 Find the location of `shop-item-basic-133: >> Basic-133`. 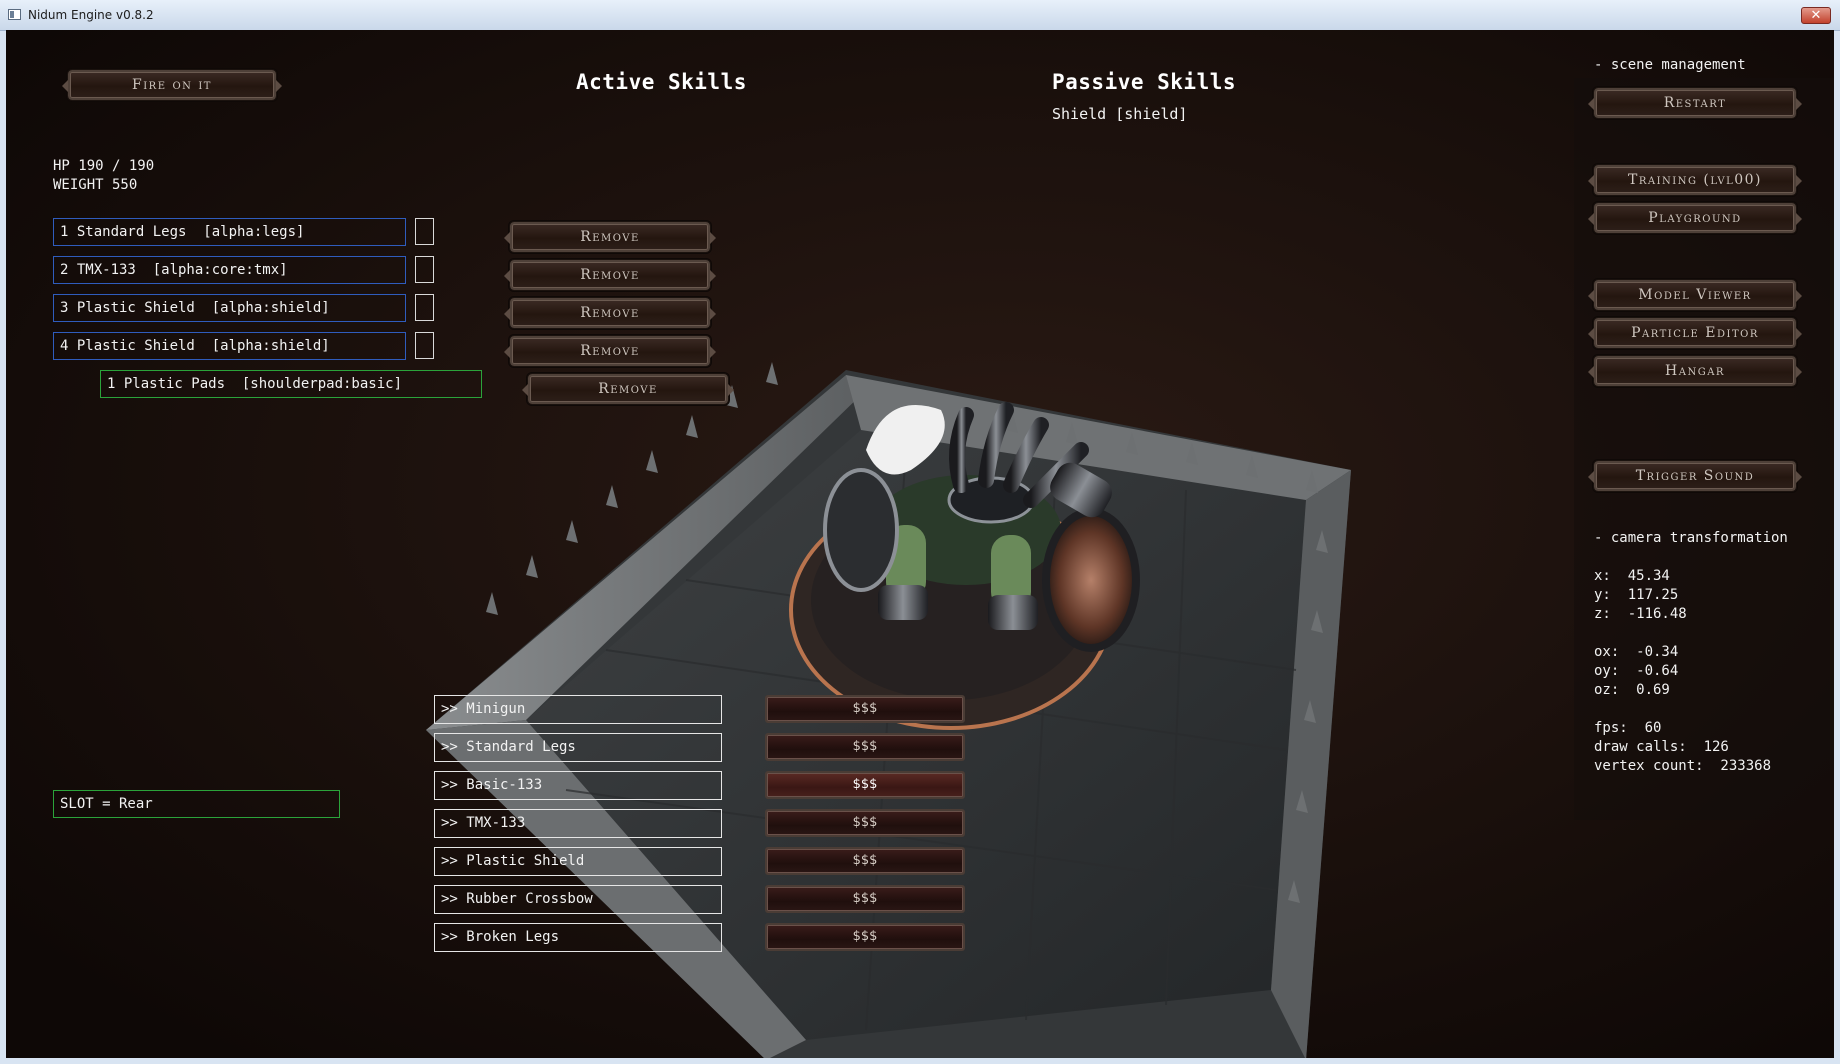

shop-item-basic-133: >> Basic-133 is located at coordinates (578, 785).